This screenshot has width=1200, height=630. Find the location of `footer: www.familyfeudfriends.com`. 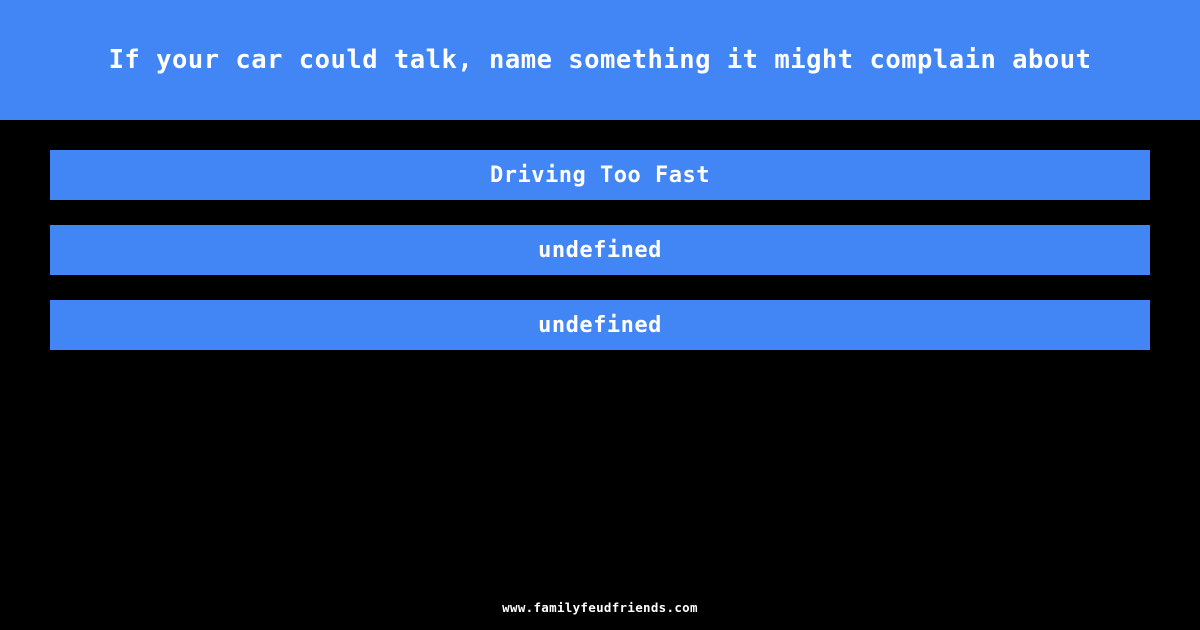

footer: www.familyfeudfriends.com is located at coordinates (600, 606).